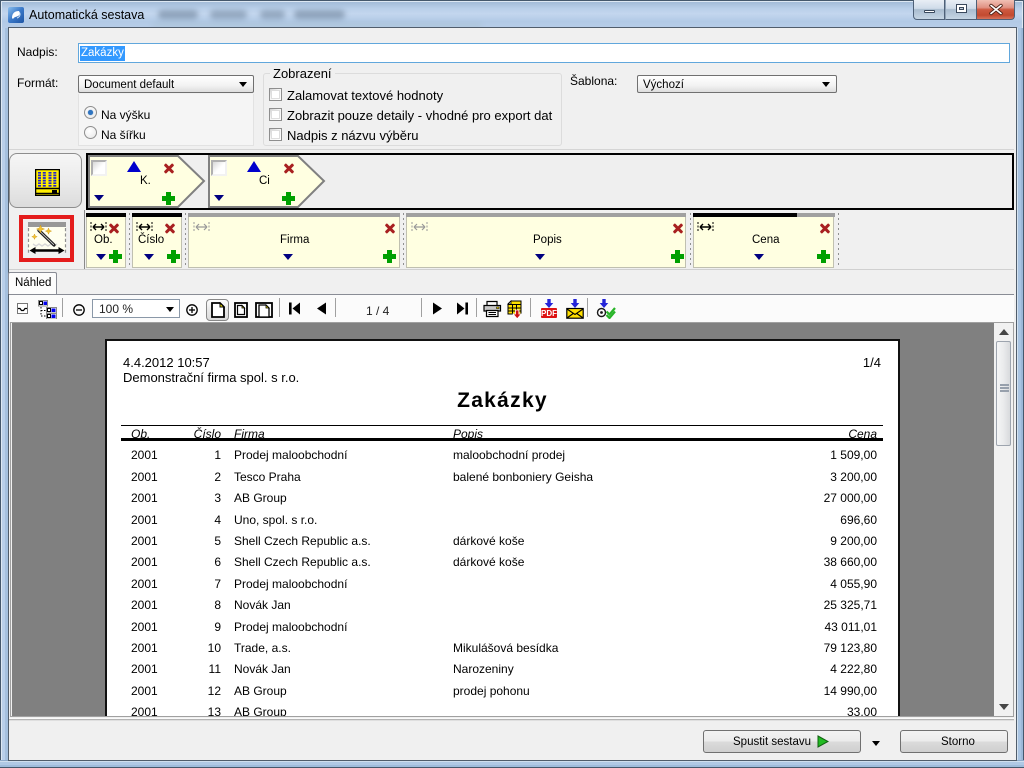 The width and height of the screenshot is (1024, 768). What do you see at coordinates (549, 313) in the screenshot?
I see `svg-text: PDF` at bounding box center [549, 313].